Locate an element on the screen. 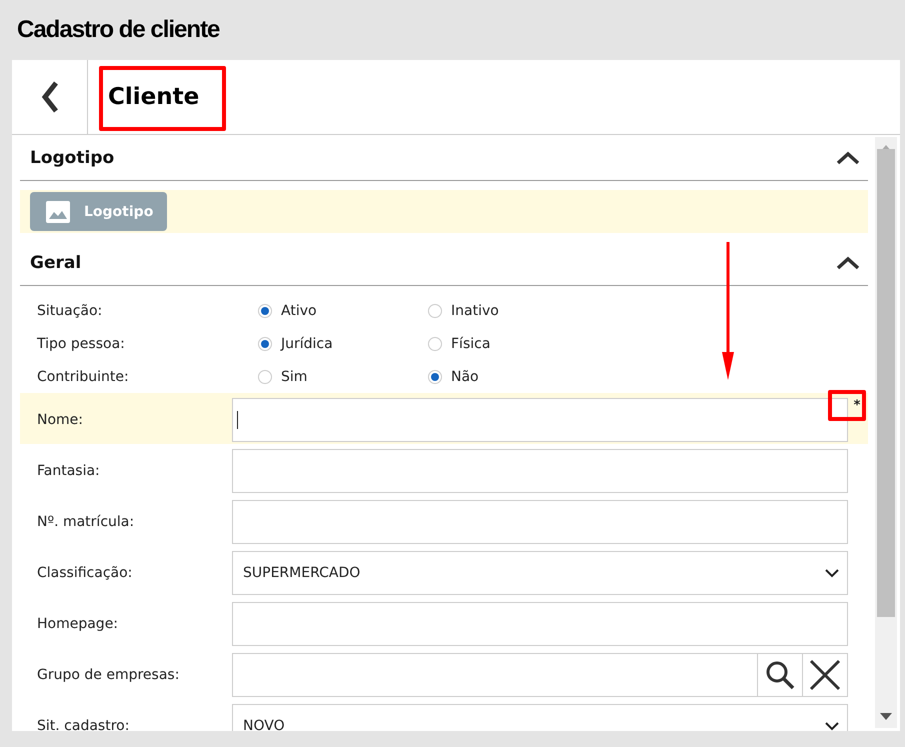 This screenshot has width=905, height=747. field-label: Tipo pessoa: is located at coordinates (81, 344).